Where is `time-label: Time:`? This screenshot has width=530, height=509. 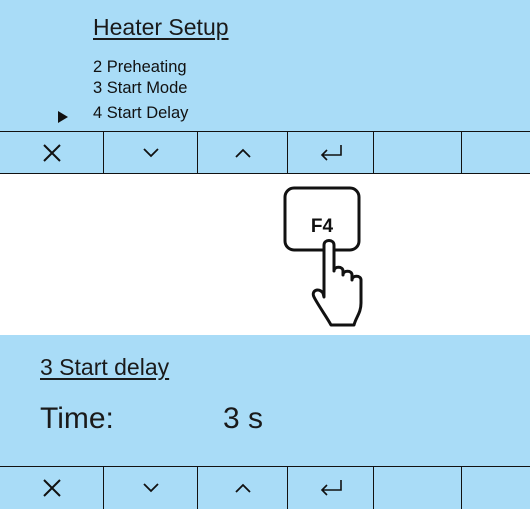 time-label: Time: is located at coordinates (77, 418).